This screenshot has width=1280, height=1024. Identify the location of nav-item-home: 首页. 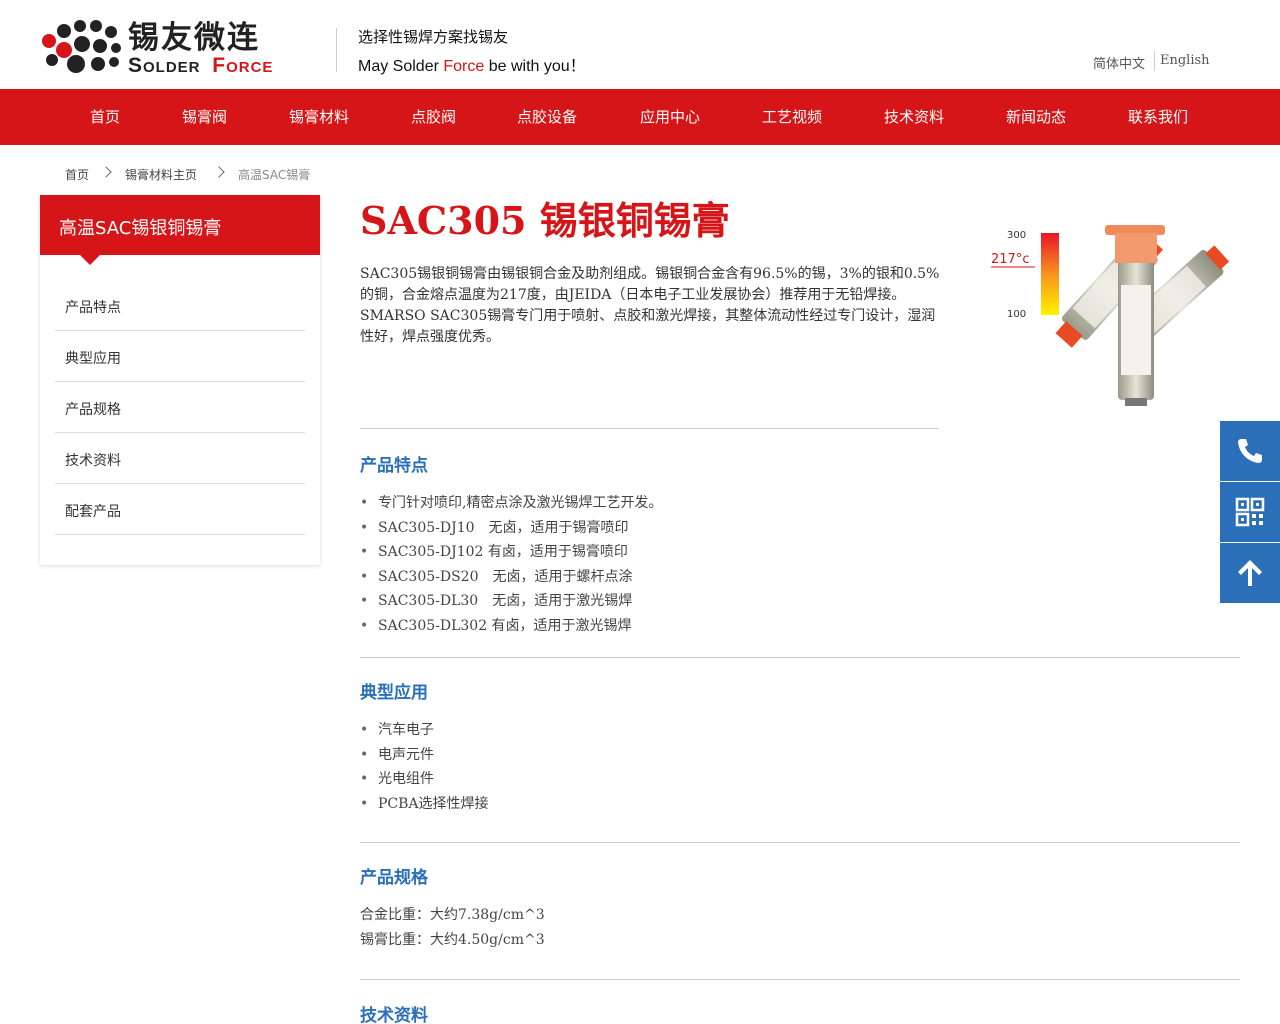
(105, 117).